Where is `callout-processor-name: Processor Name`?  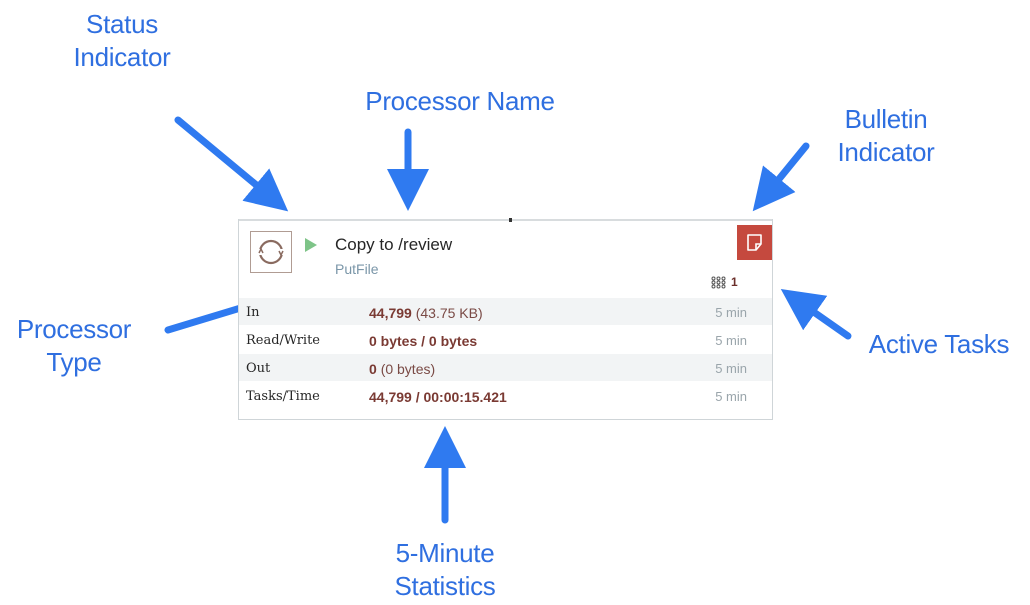
callout-processor-name: Processor Name is located at coordinates (460, 101).